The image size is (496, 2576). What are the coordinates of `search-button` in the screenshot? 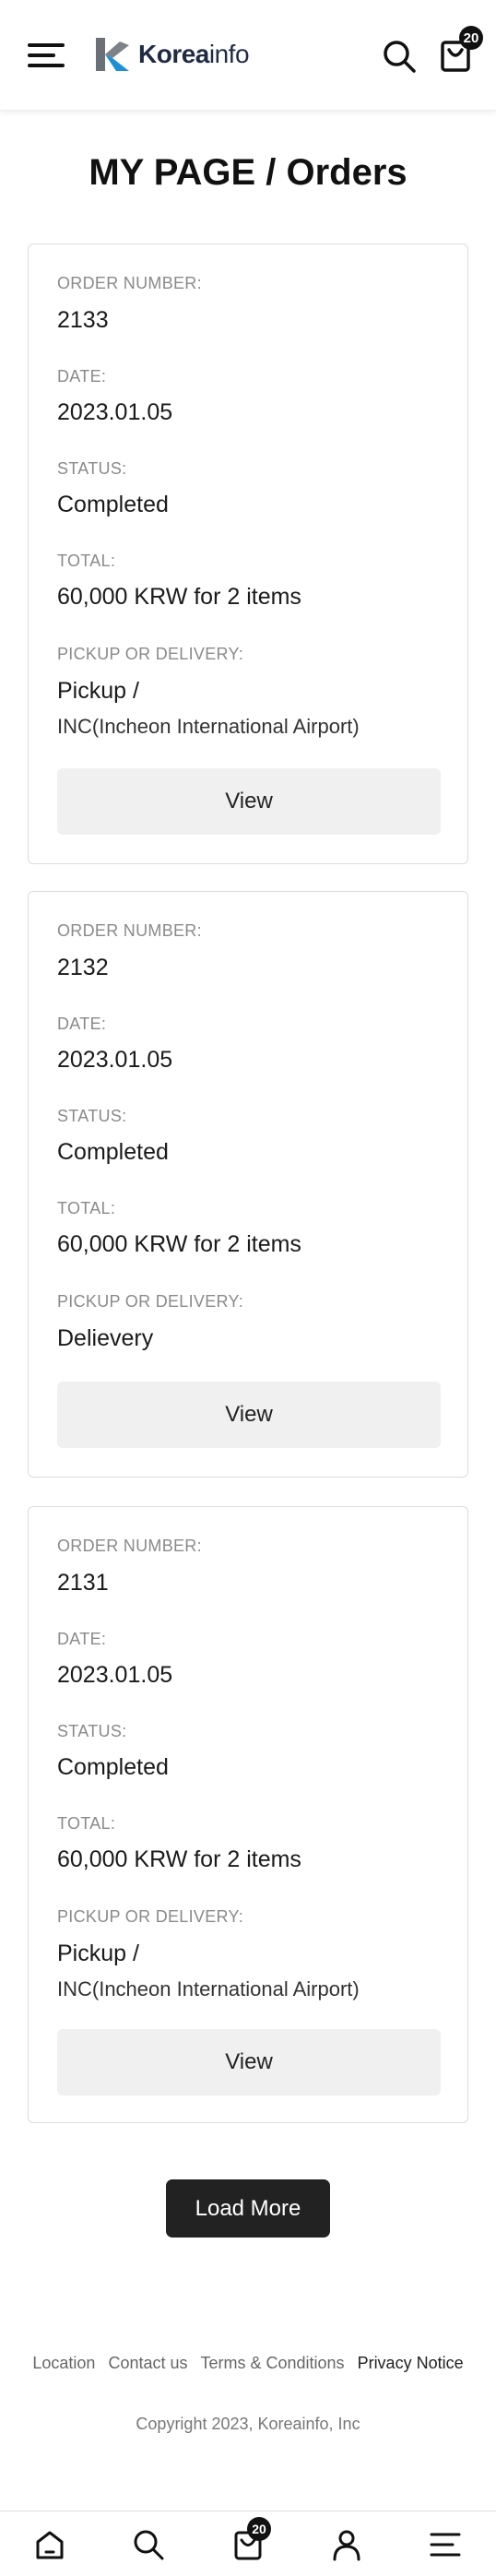 It's located at (399, 57).